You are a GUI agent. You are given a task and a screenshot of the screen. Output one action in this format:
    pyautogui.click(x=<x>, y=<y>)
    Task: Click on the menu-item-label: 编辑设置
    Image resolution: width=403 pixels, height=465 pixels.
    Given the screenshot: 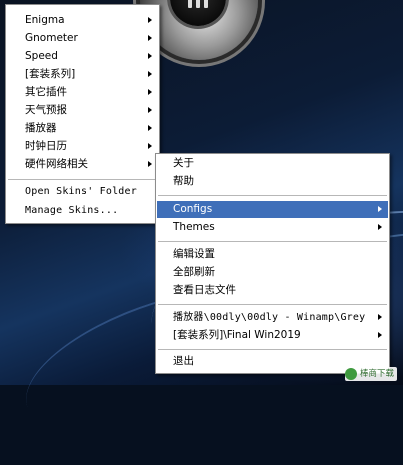 What is the action you would take?
    pyautogui.click(x=194, y=254)
    